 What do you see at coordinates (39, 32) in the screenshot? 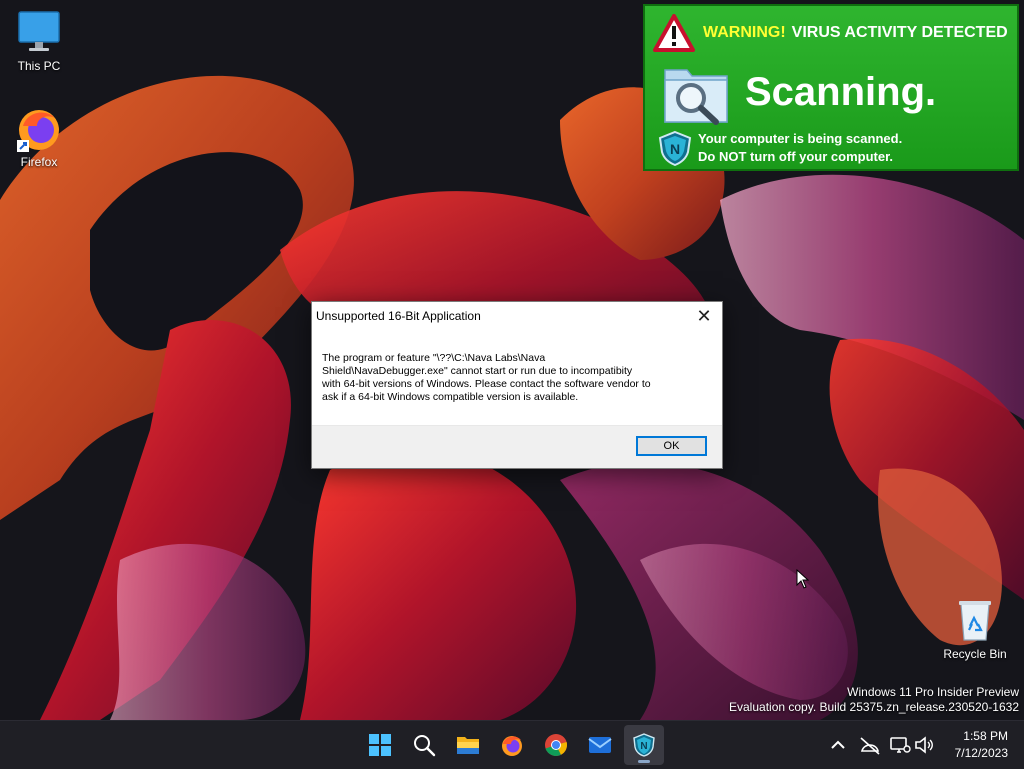
I see `monitor-icon` at bounding box center [39, 32].